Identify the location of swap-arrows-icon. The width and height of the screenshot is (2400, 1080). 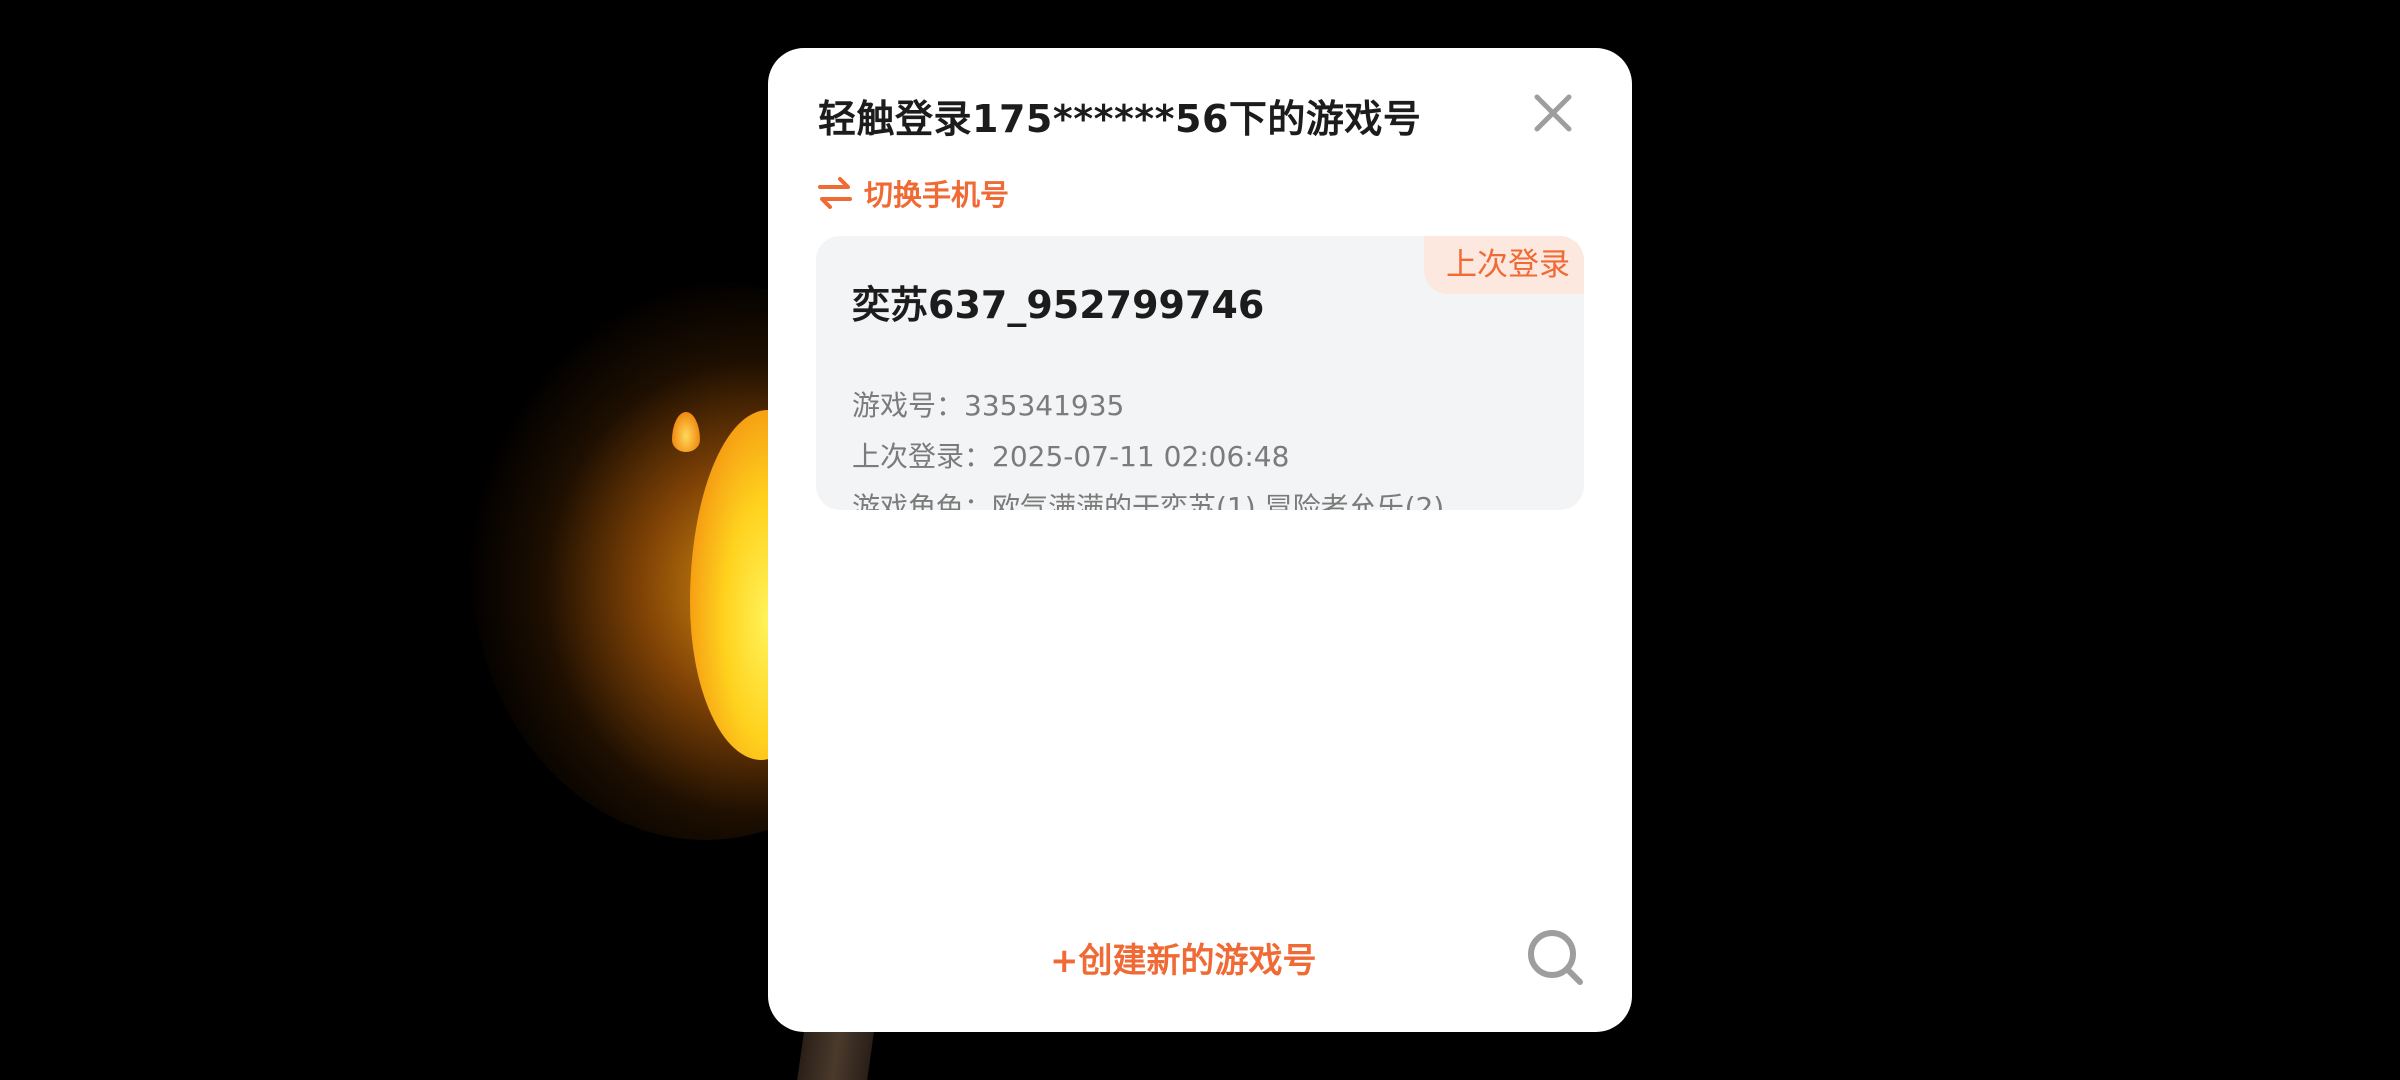
(835, 193).